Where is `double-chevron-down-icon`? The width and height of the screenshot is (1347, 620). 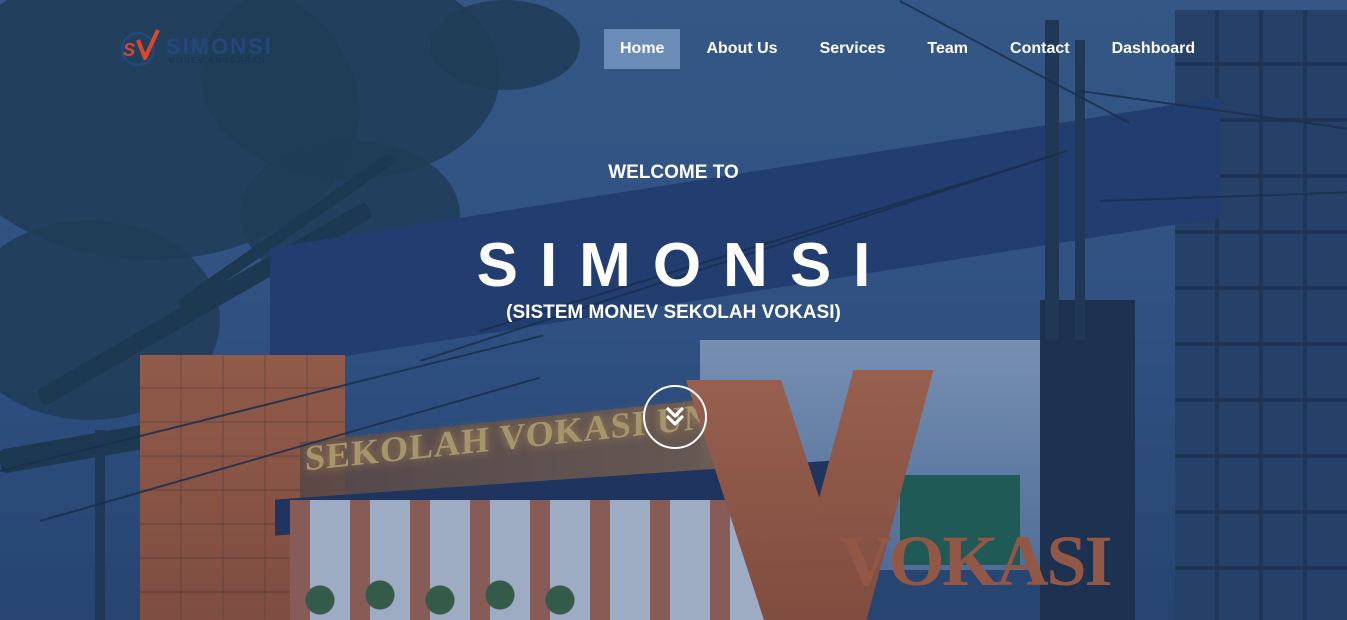 double-chevron-down-icon is located at coordinates (675, 416).